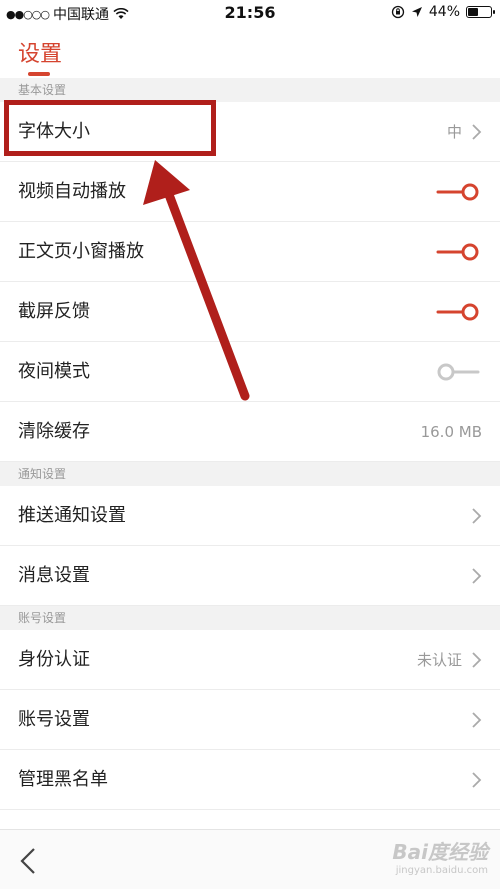 The height and width of the screenshot is (889, 500). I want to click on cache-size-value: 16.0 MB, so click(451, 432).